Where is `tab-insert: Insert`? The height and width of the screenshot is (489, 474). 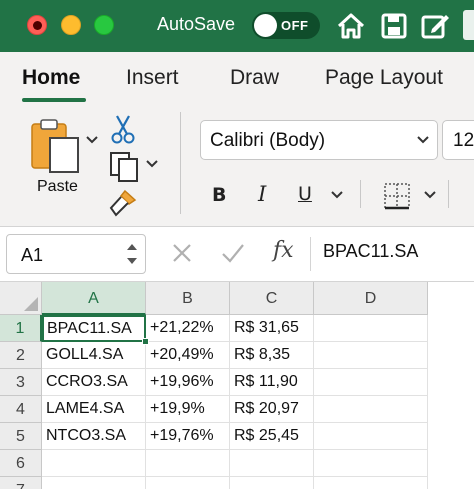 tab-insert: Insert is located at coordinates (152, 78).